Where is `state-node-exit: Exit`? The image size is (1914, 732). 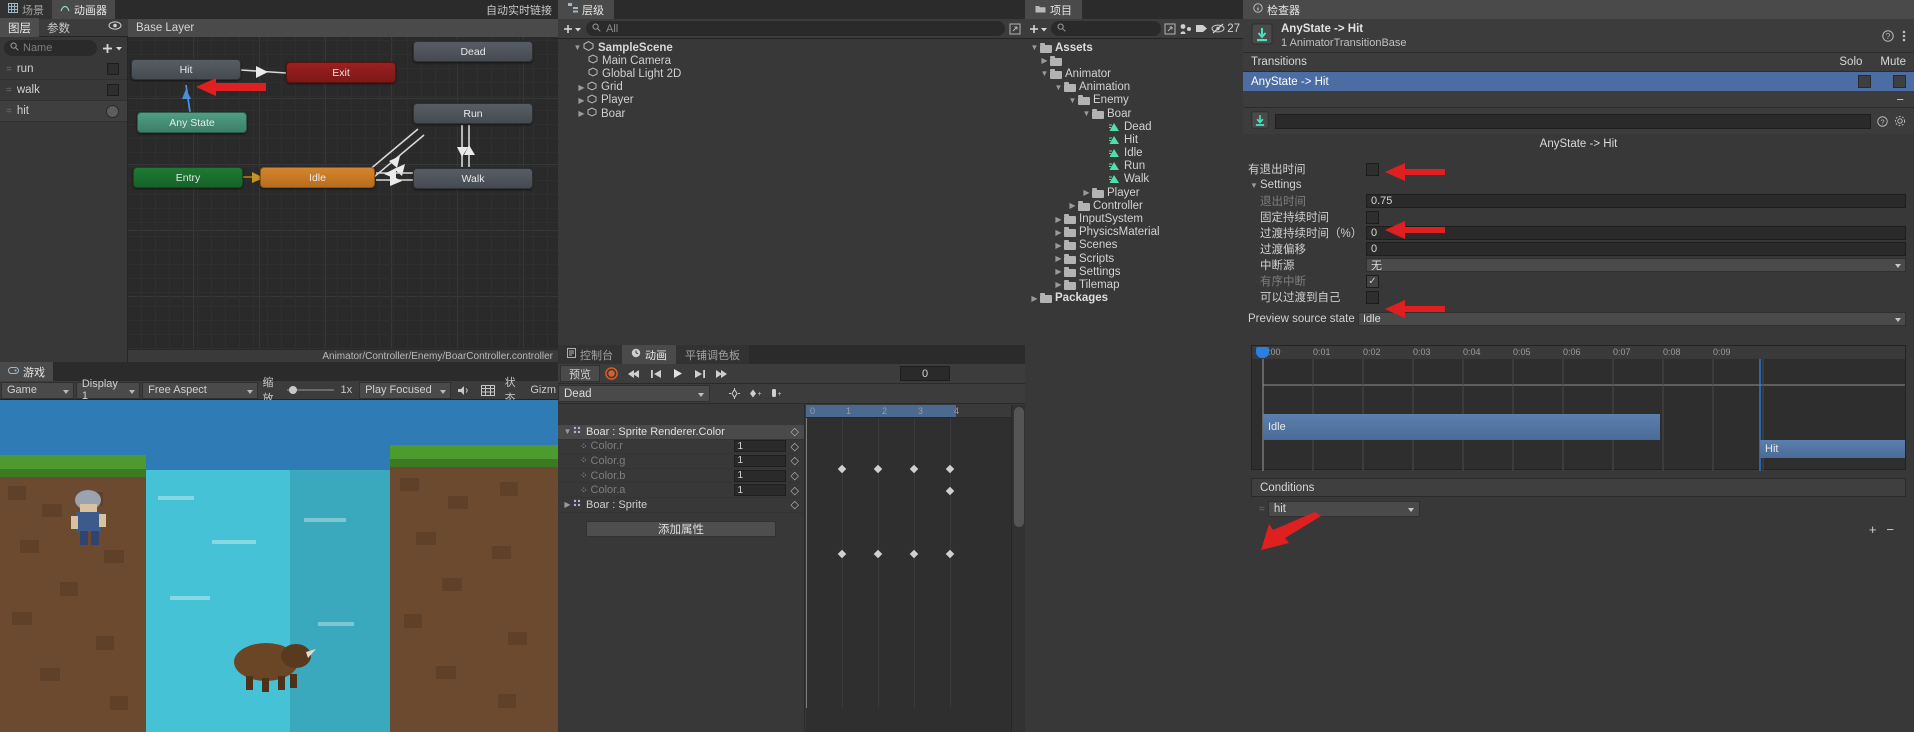
state-node-exit: Exit is located at coordinates (341, 72).